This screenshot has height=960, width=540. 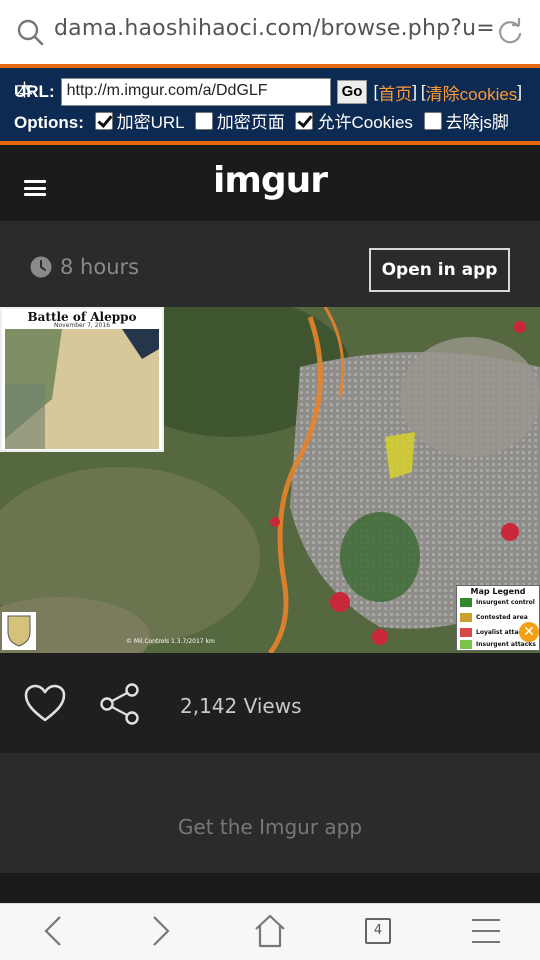 What do you see at coordinates (529, 632) in the screenshot?
I see `legend-close-icon: ✕` at bounding box center [529, 632].